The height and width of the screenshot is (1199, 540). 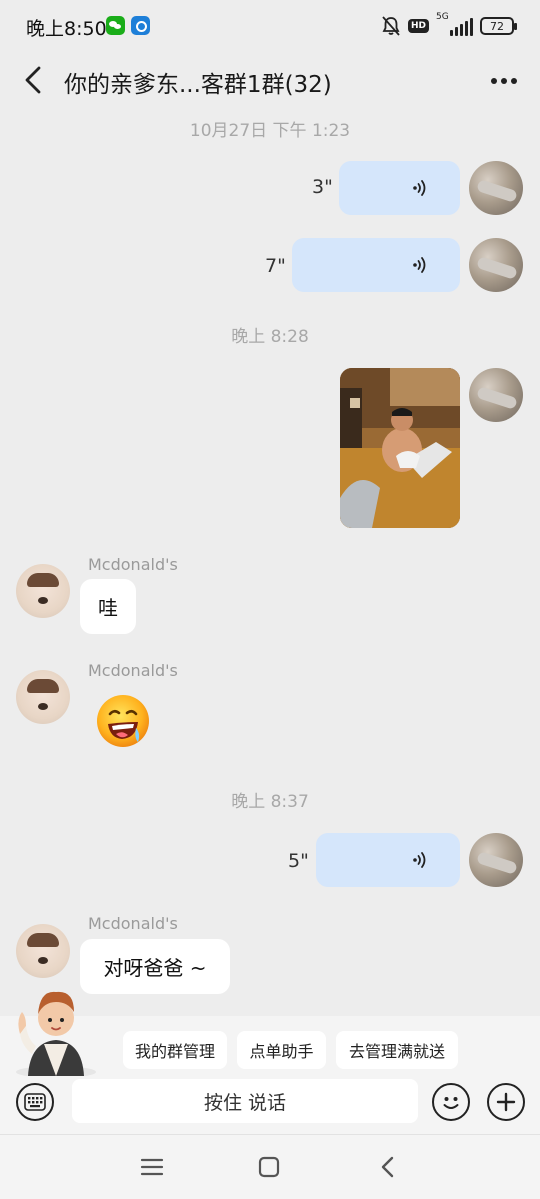 I want to click on chip-label: 点单助手, so click(x=281, y=1051).